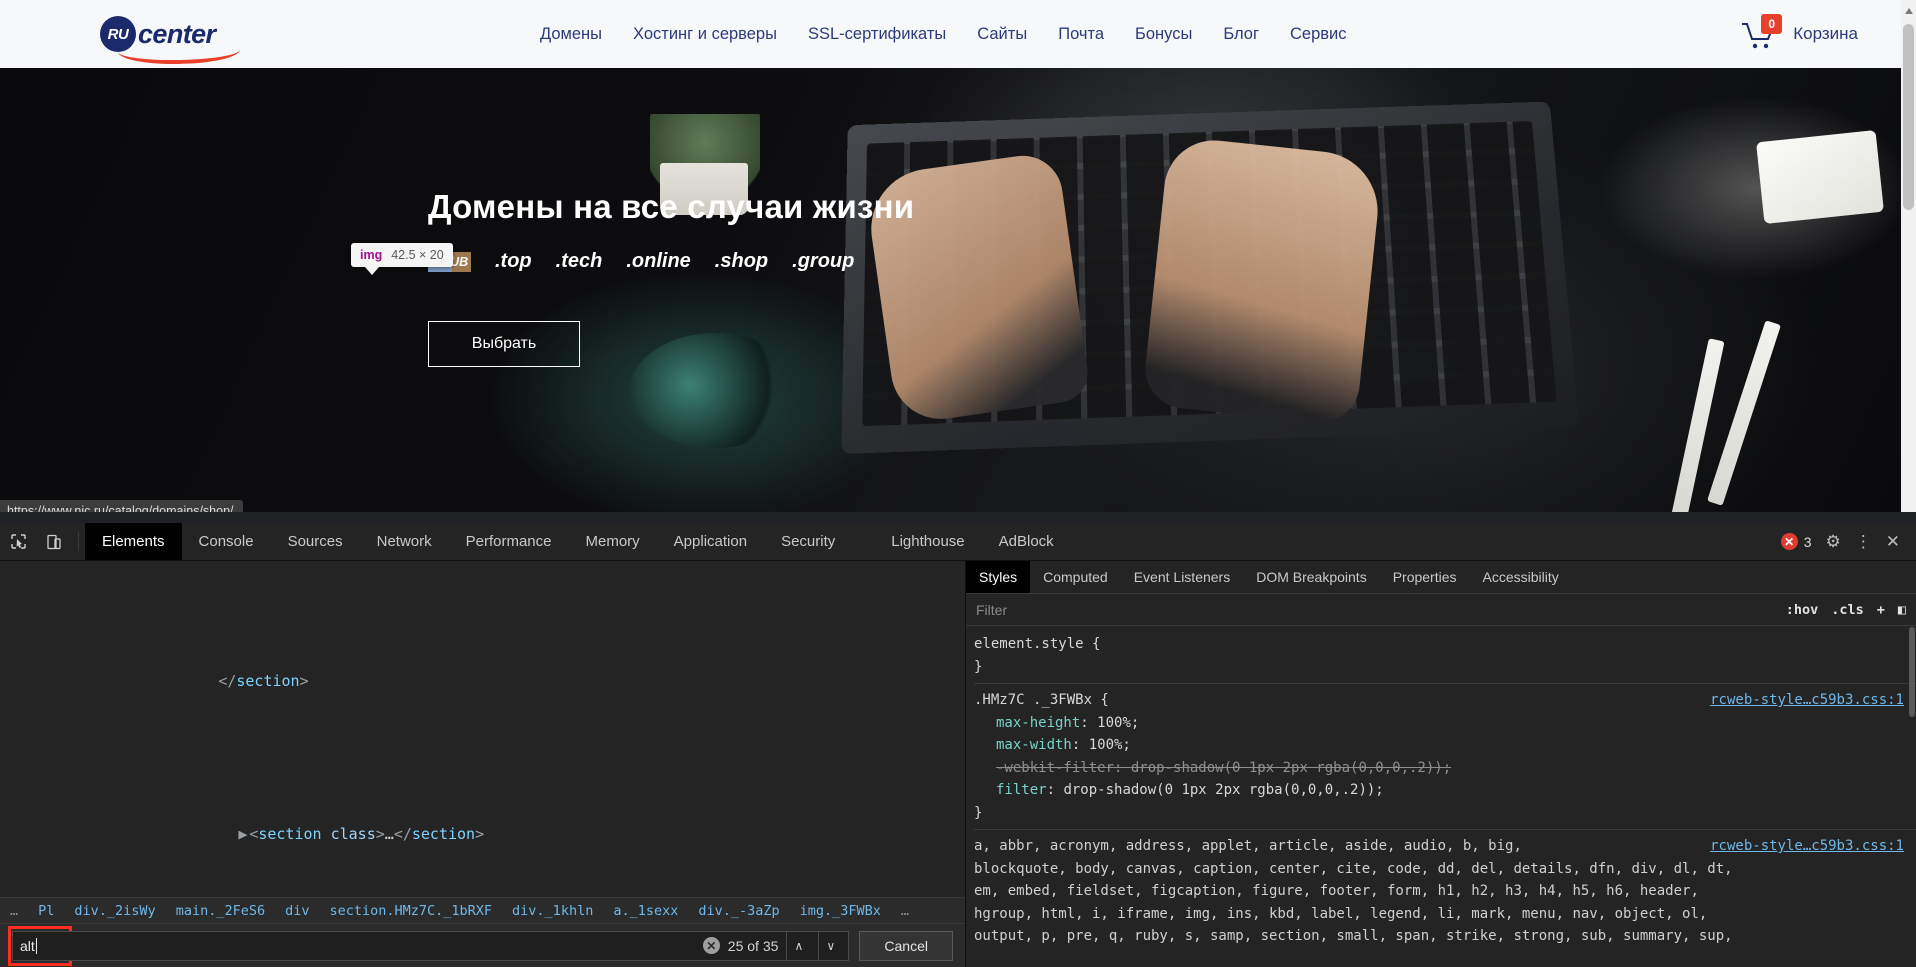 The width and height of the screenshot is (1916, 967). I want to click on tab-console: Console, so click(226, 541).